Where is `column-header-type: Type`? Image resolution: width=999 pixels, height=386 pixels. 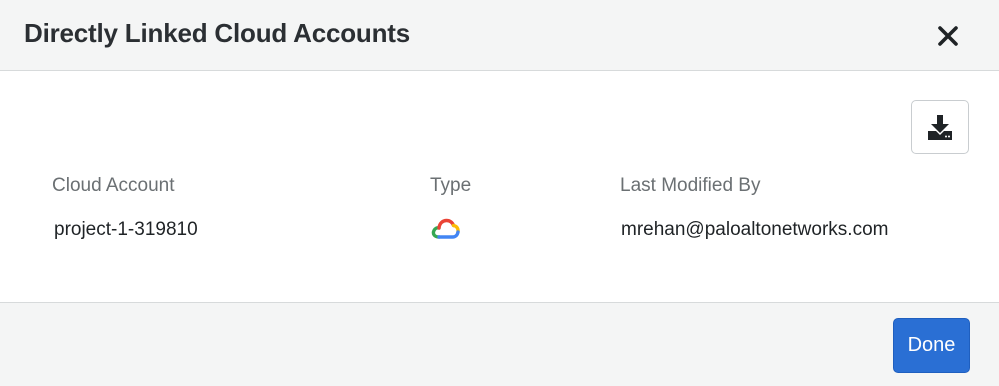
column-header-type: Type is located at coordinates (451, 185).